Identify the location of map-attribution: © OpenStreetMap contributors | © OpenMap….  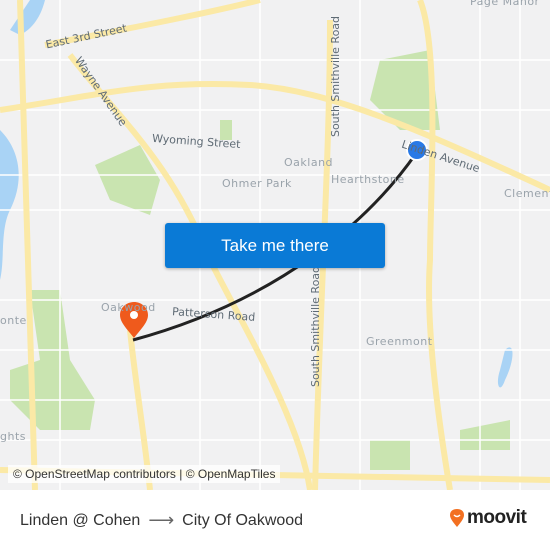
(144, 474).